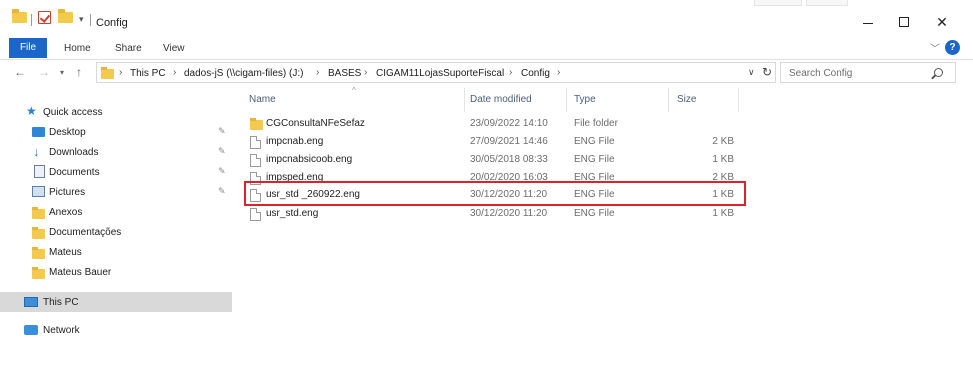  What do you see at coordinates (38, 132) in the screenshot?
I see `desktop-icon` at bounding box center [38, 132].